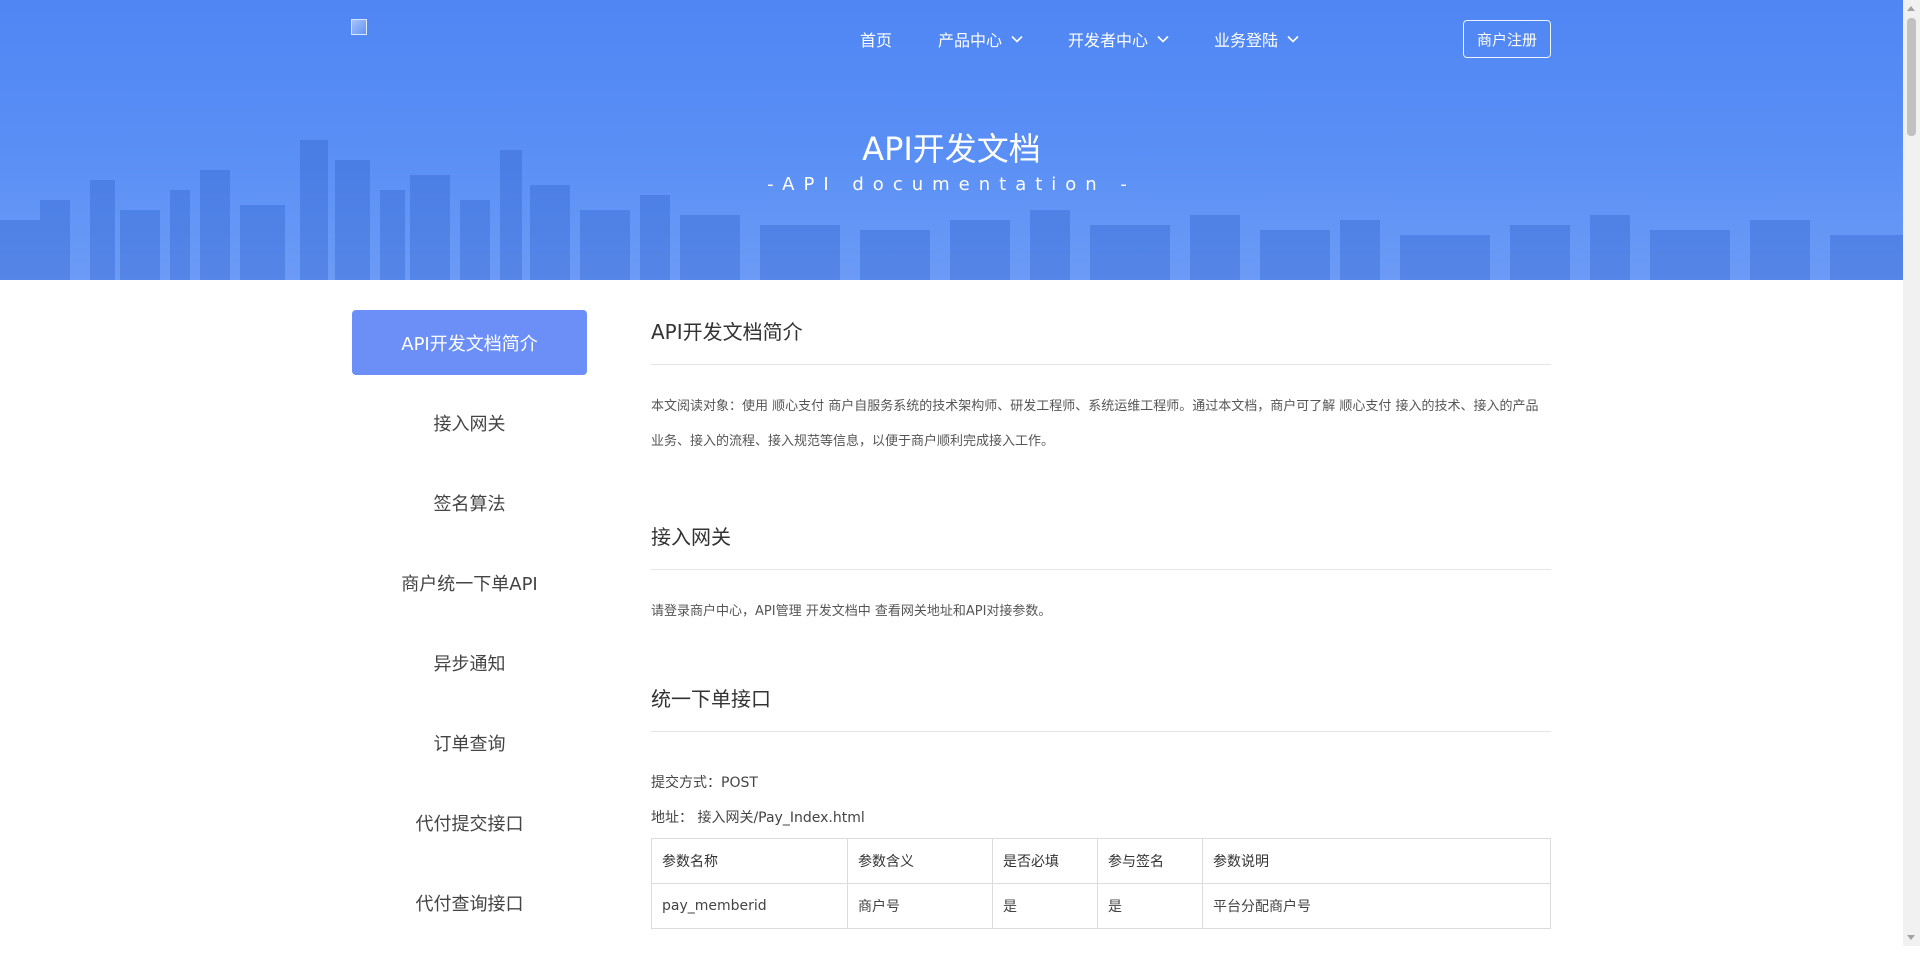 This screenshot has height=955, width=1920. I want to click on sidebar-item-async-notify: 异步通知, so click(469, 662).